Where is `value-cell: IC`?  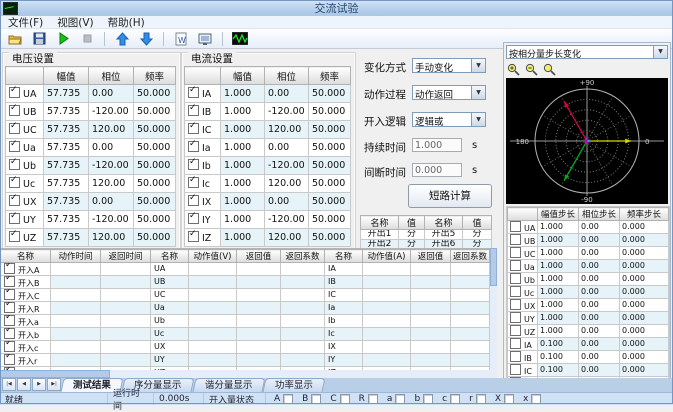 value-cell: IC is located at coordinates (343, 295).